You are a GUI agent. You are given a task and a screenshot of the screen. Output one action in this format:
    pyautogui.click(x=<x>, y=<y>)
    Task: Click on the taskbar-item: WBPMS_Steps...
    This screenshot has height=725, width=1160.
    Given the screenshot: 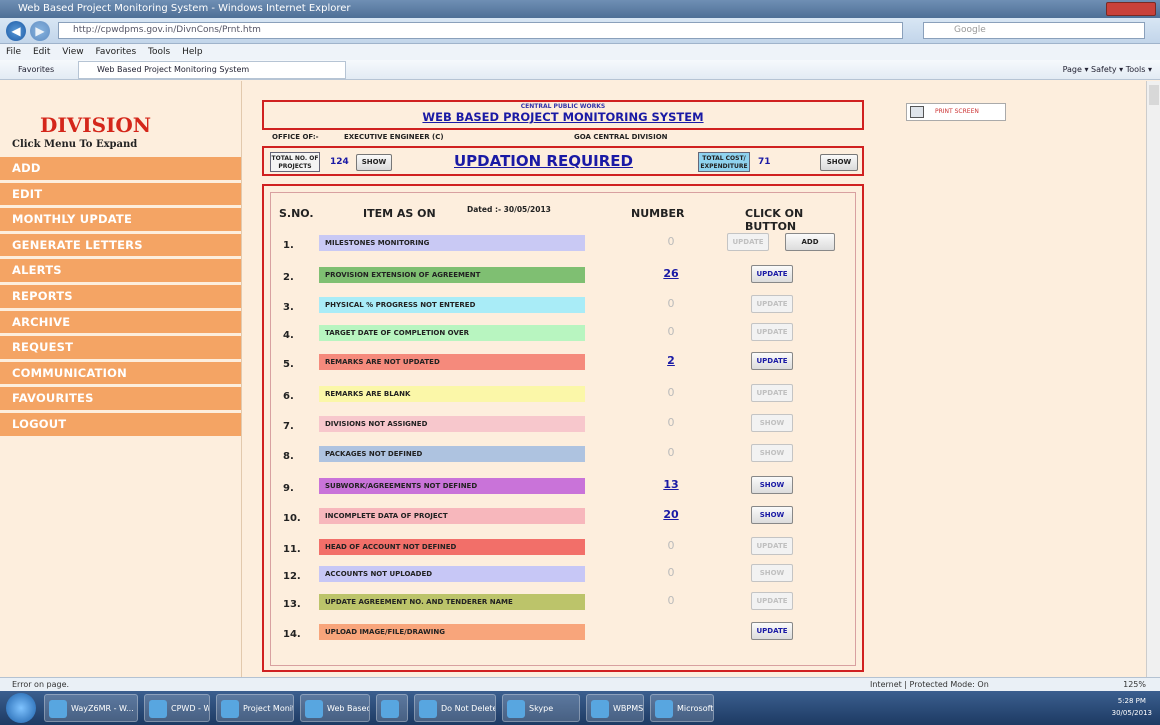 What is the action you would take?
    pyautogui.click(x=615, y=708)
    